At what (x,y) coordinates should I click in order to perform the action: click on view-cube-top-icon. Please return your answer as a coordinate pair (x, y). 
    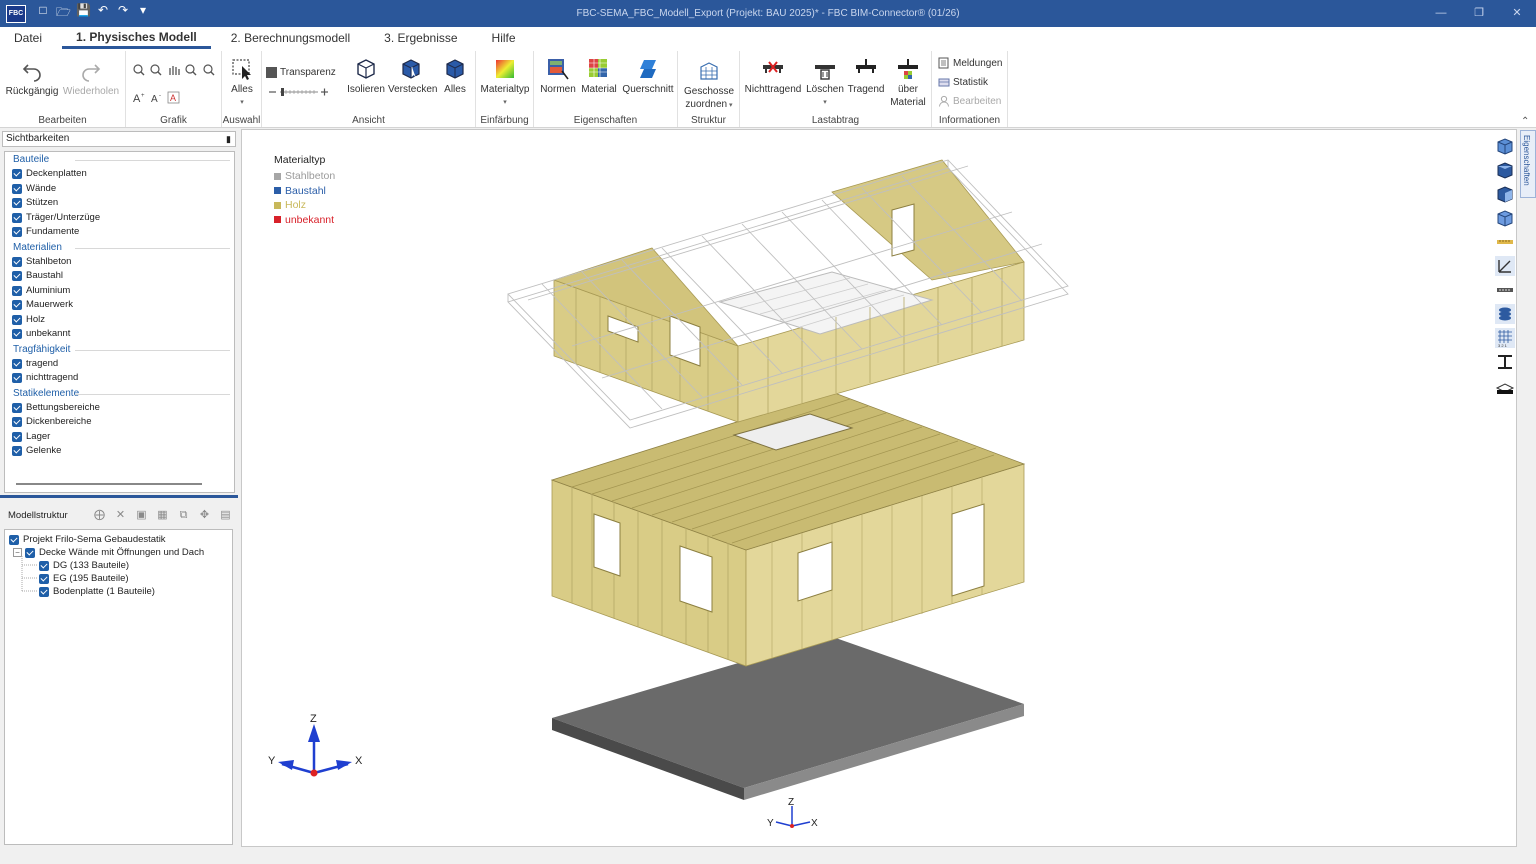
    Looking at the image, I should click on (1505, 170).